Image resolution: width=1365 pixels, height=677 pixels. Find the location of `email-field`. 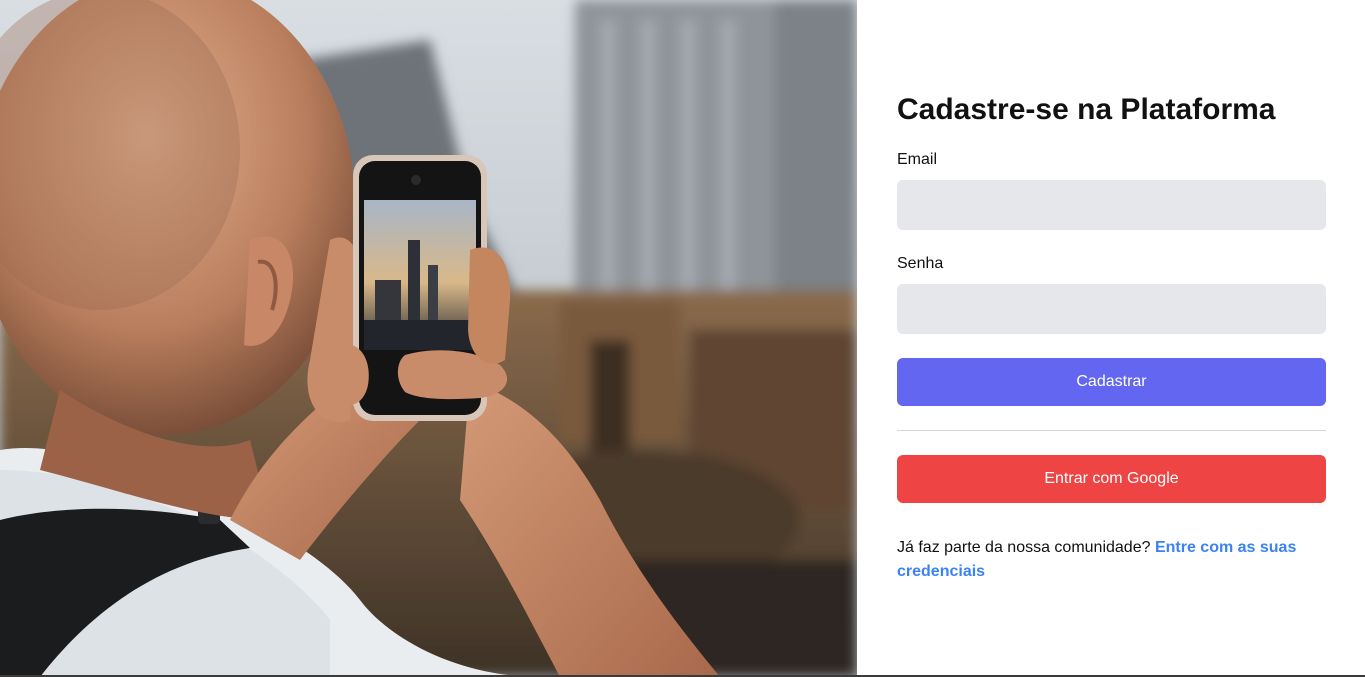

email-field is located at coordinates (1111, 205).